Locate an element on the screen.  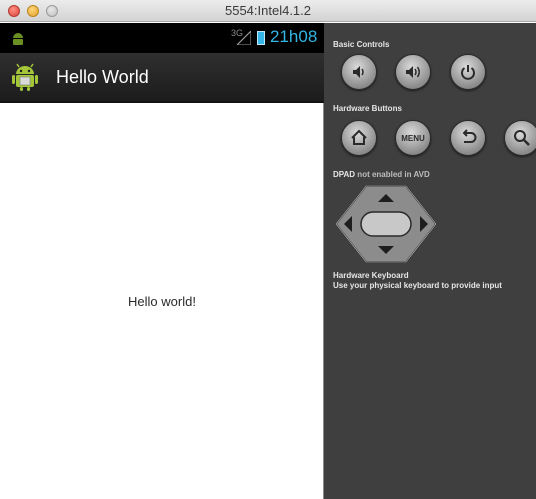
status-time: 21h08 is located at coordinates (294, 36).